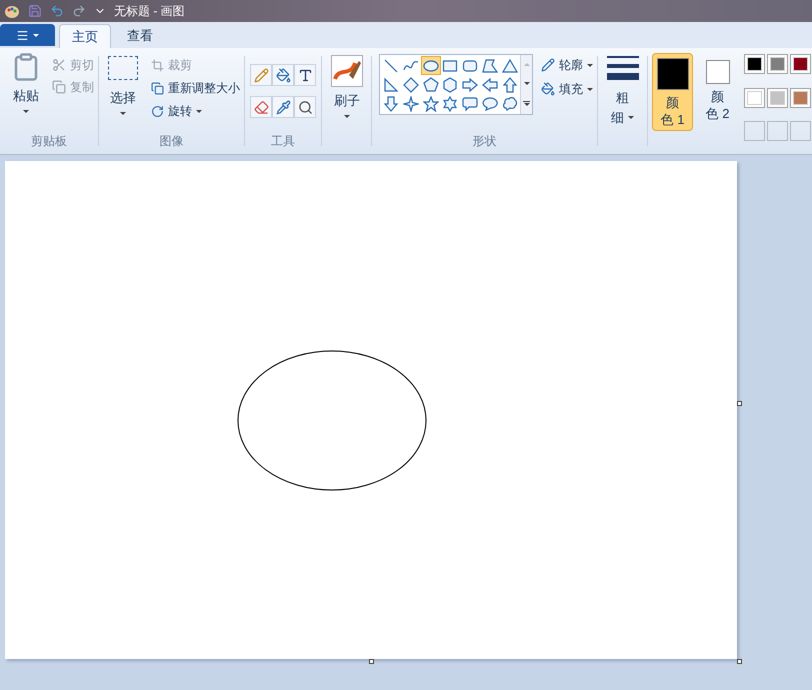  What do you see at coordinates (623, 101) in the screenshot?
I see `size-button: 粗 细` at bounding box center [623, 101].